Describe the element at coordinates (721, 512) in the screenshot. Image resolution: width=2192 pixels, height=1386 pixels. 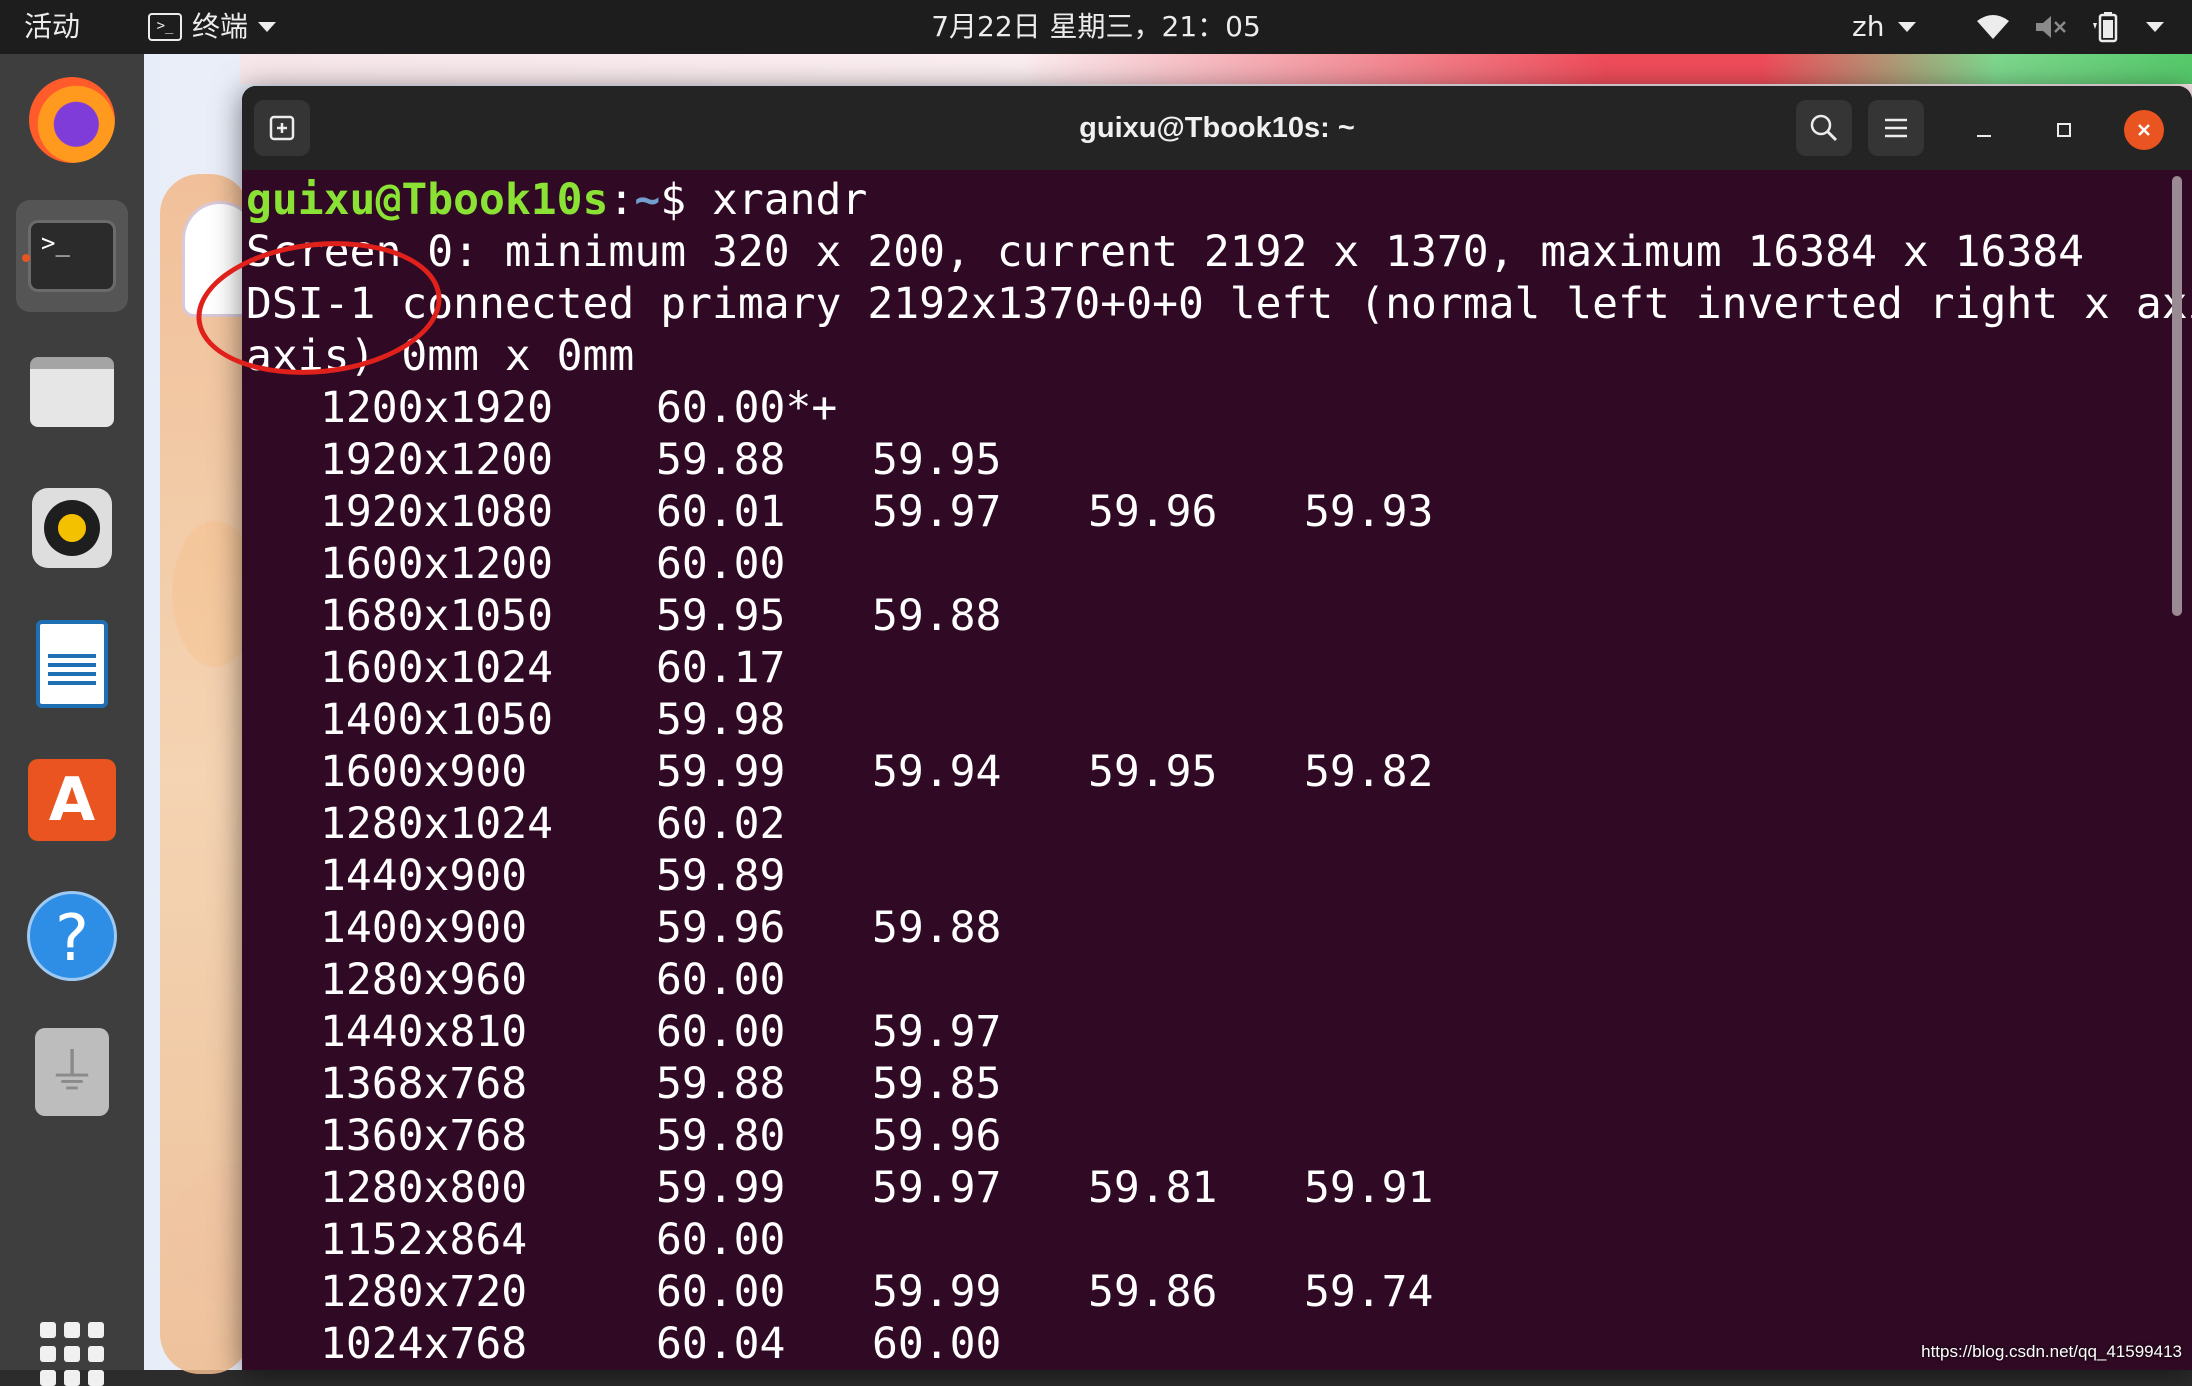
I see `mode-refresh-rate: 60.01` at that location.